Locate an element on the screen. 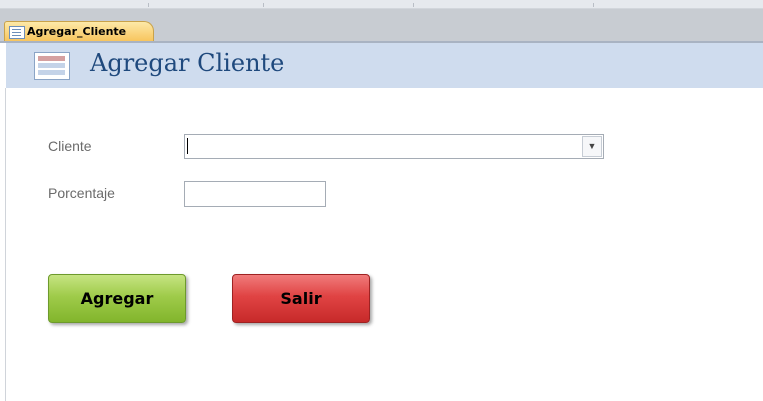  cliente-label: Cliente is located at coordinates (70, 146).